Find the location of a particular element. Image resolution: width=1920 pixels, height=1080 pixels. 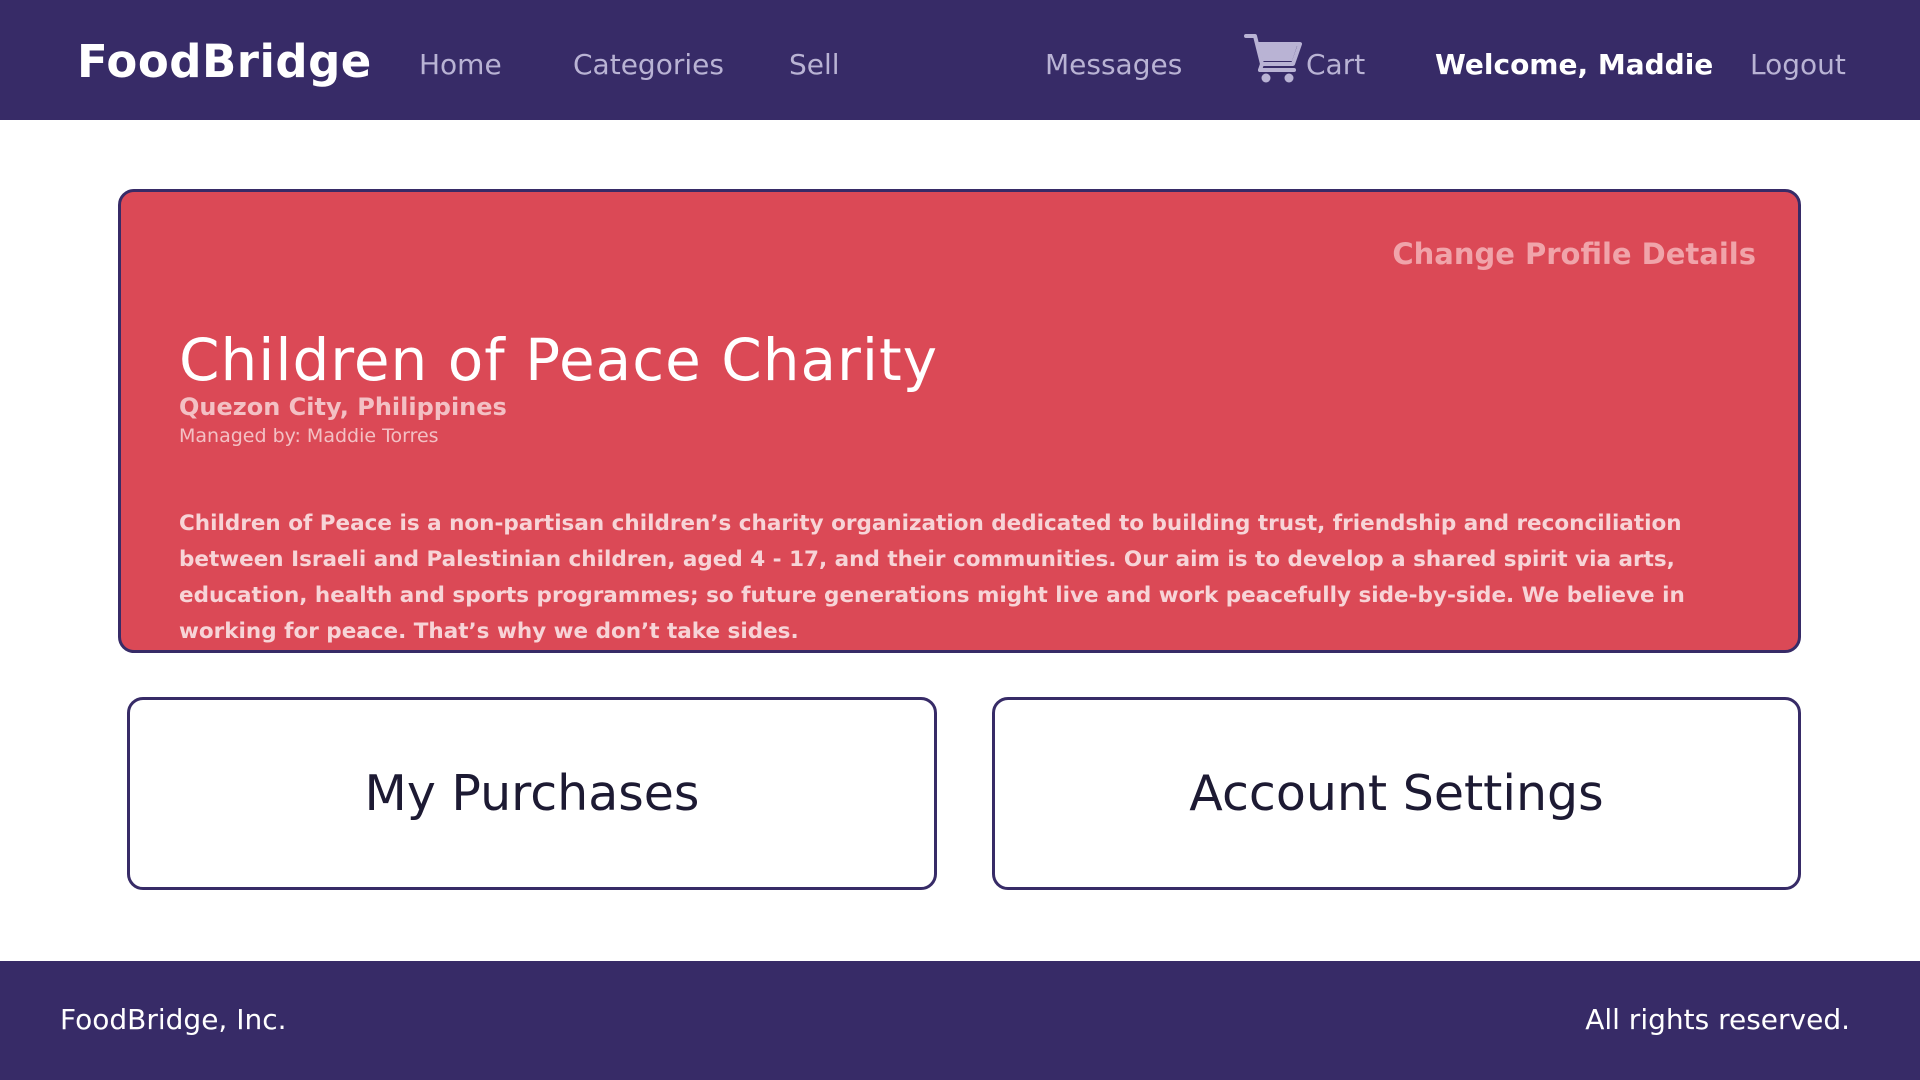

organization-location: Quezon City, Philippines is located at coordinates (343, 407).